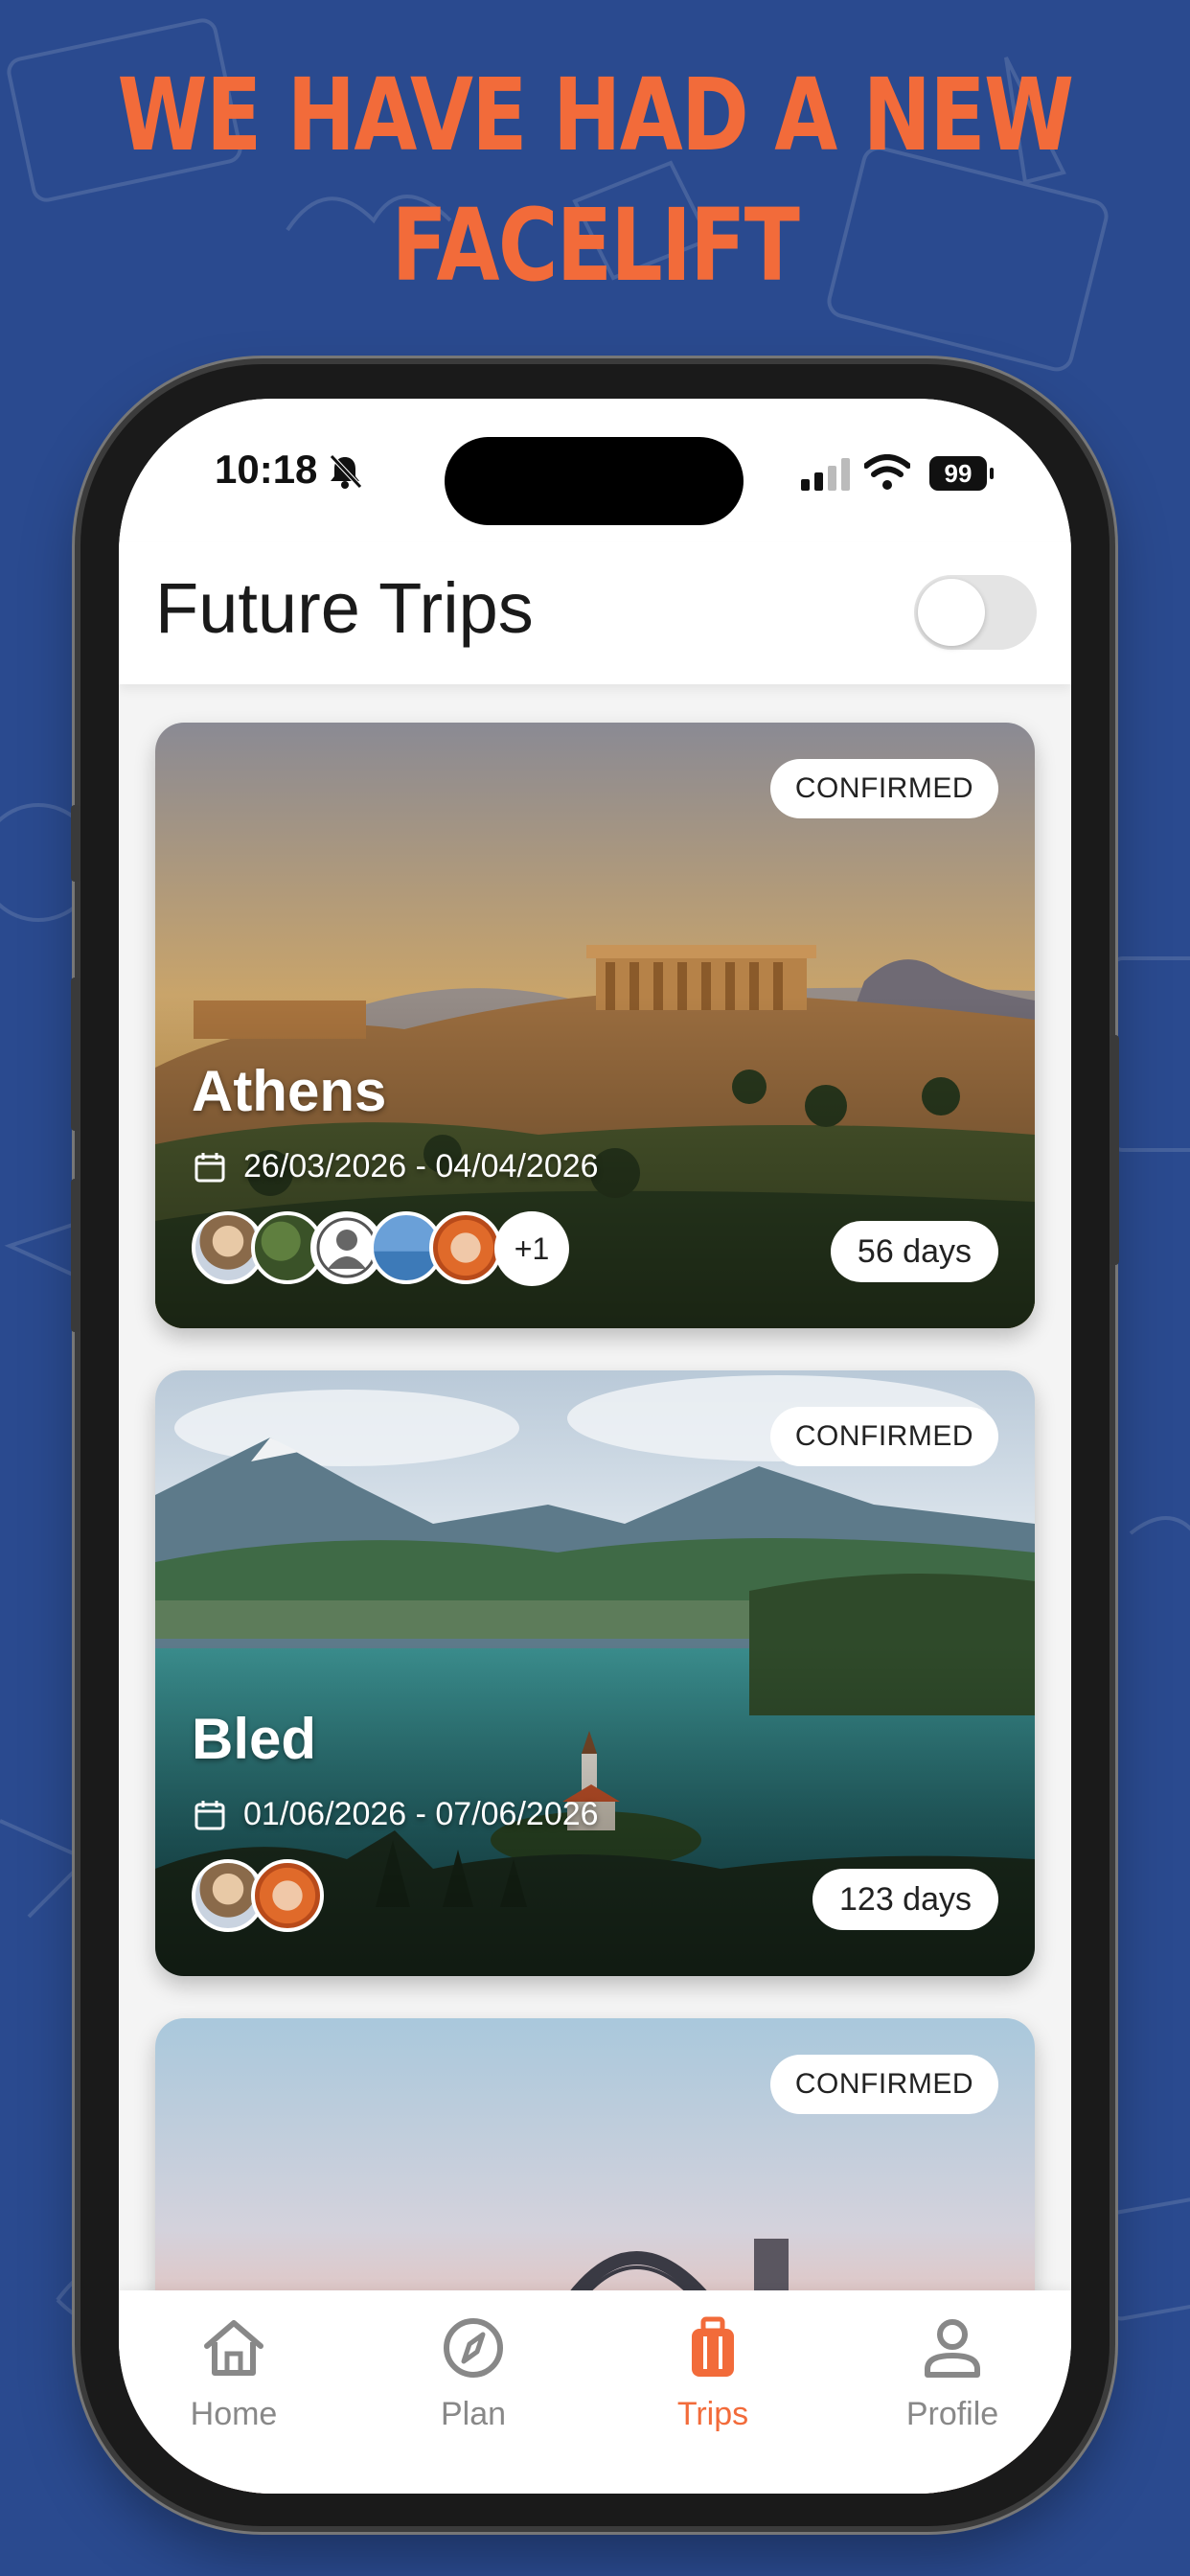  What do you see at coordinates (76, 843) in the screenshot?
I see `phone-action-button` at bounding box center [76, 843].